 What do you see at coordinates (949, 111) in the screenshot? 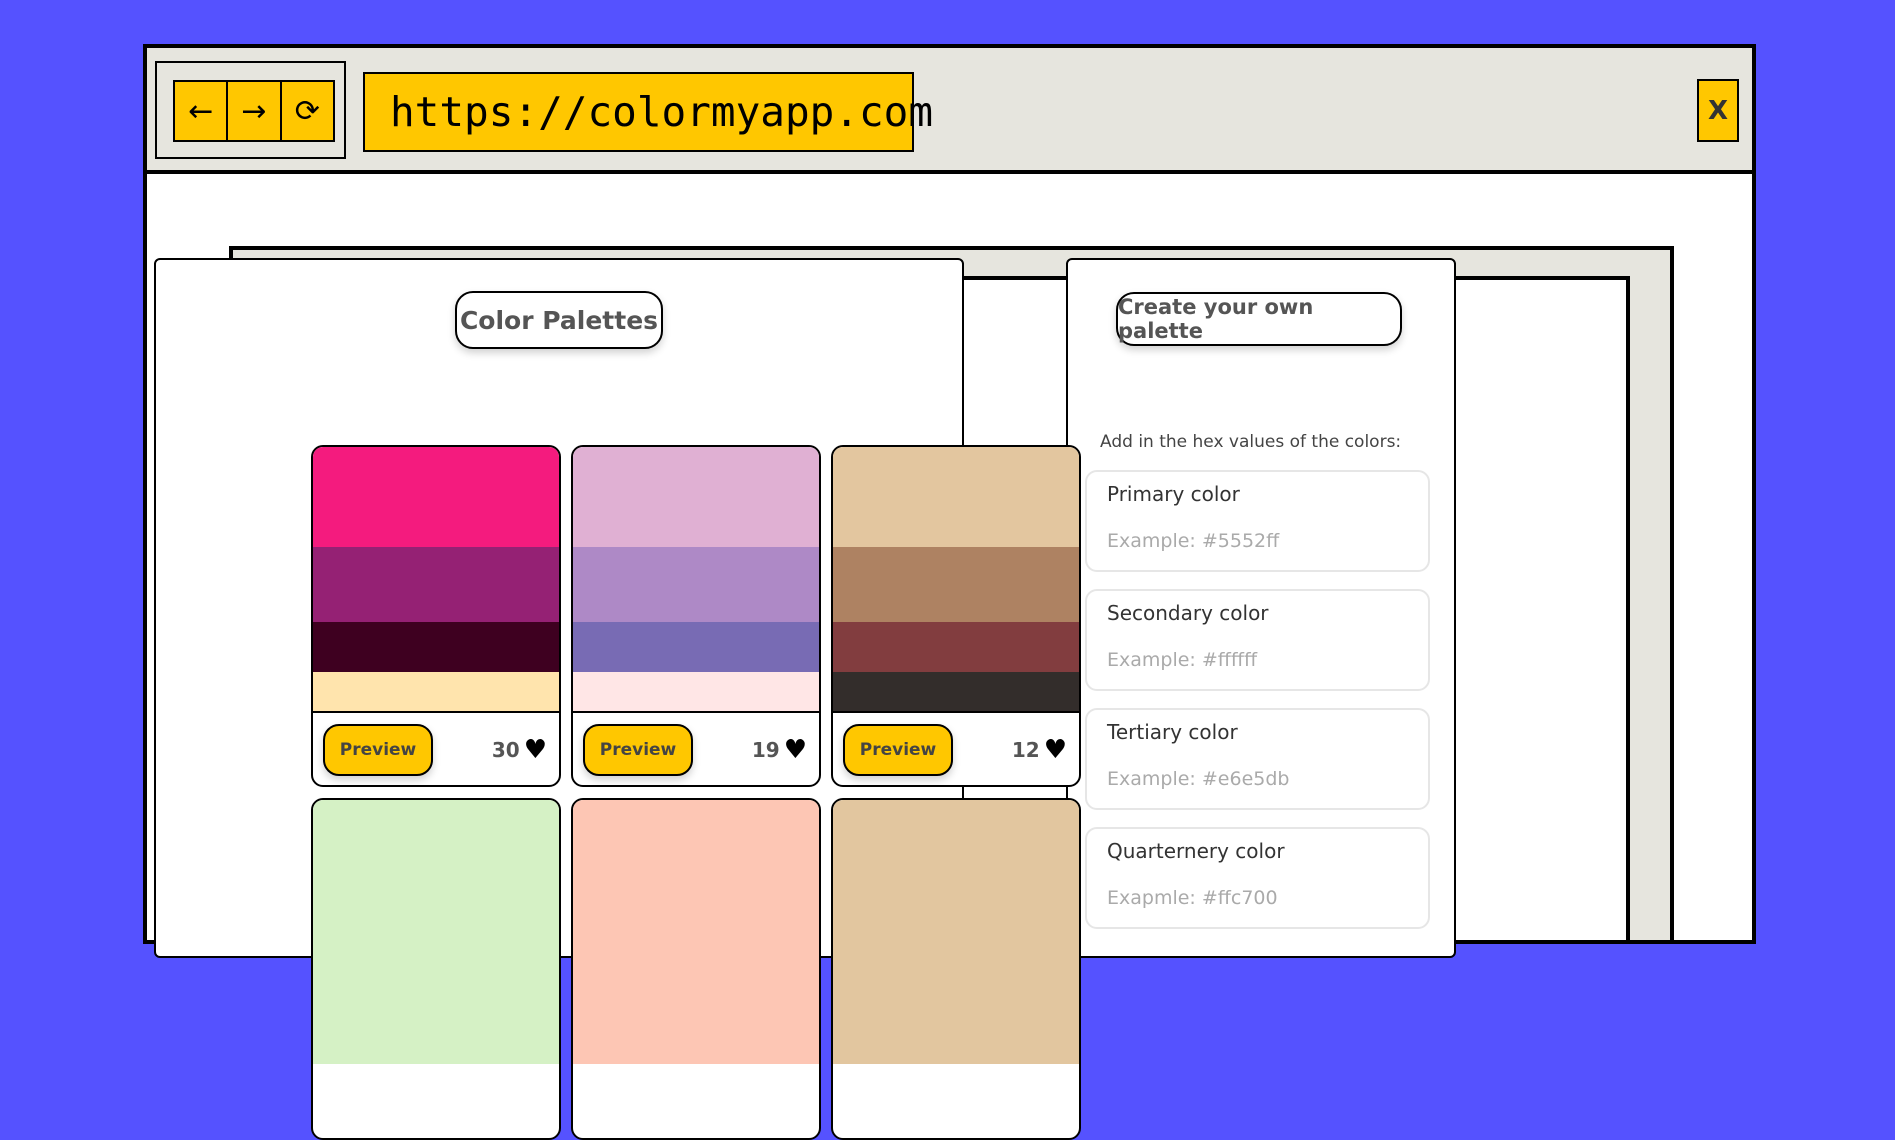
I see `browser-toolbar: ← → ⟳ https://colormyapp.com X` at bounding box center [949, 111].